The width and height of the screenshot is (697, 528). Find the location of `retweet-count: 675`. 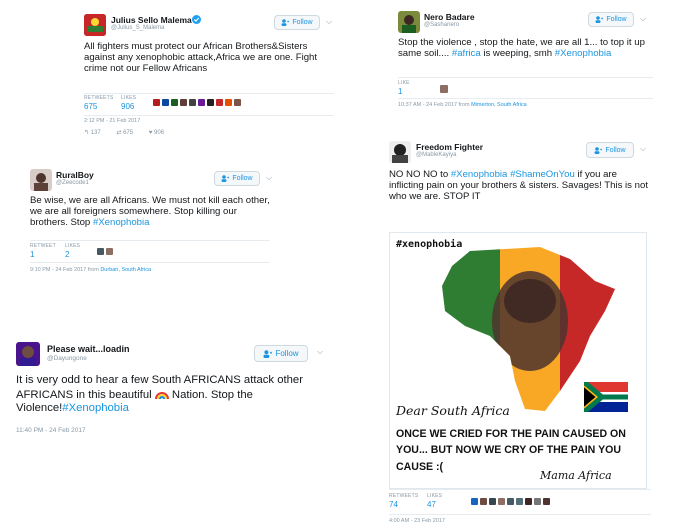

retweet-count: 675 is located at coordinates (128, 133).